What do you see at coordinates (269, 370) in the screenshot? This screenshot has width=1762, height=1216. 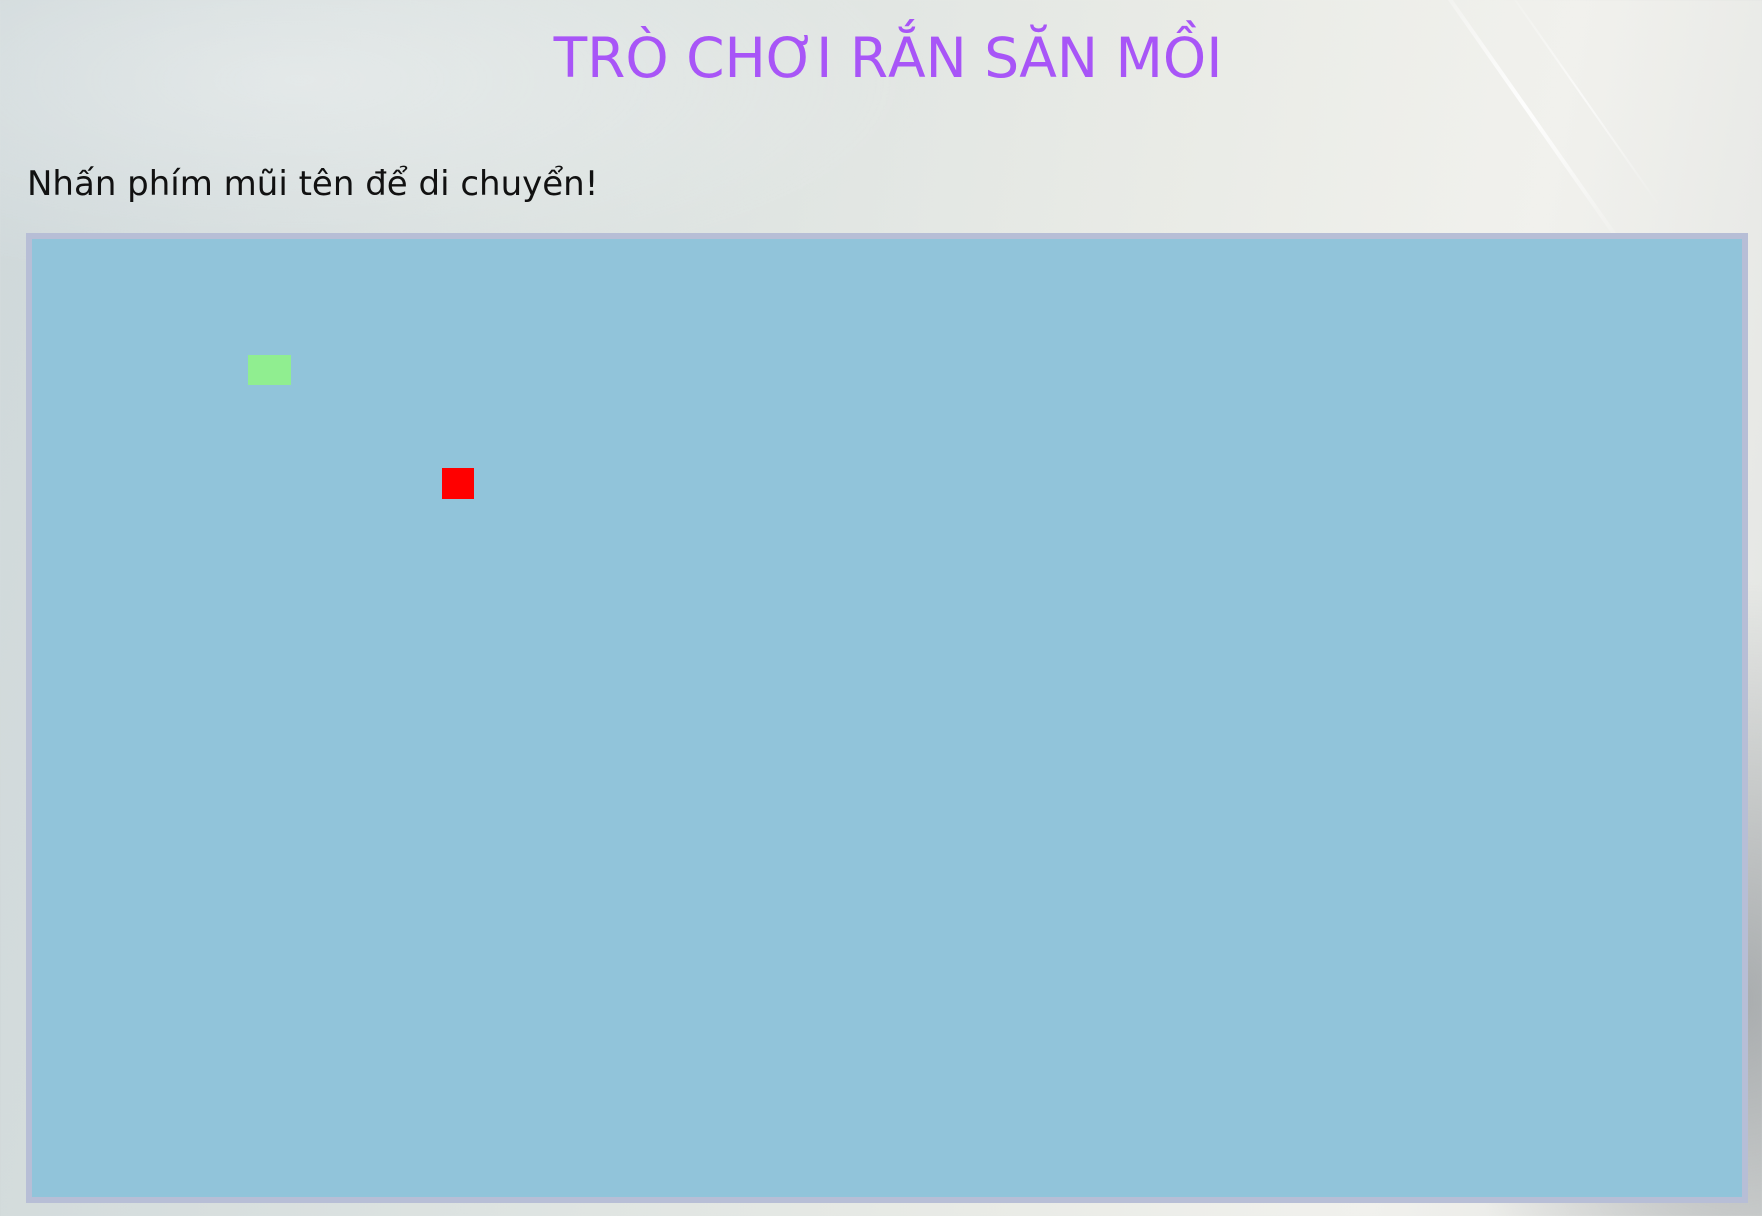 I see `snake-segment` at bounding box center [269, 370].